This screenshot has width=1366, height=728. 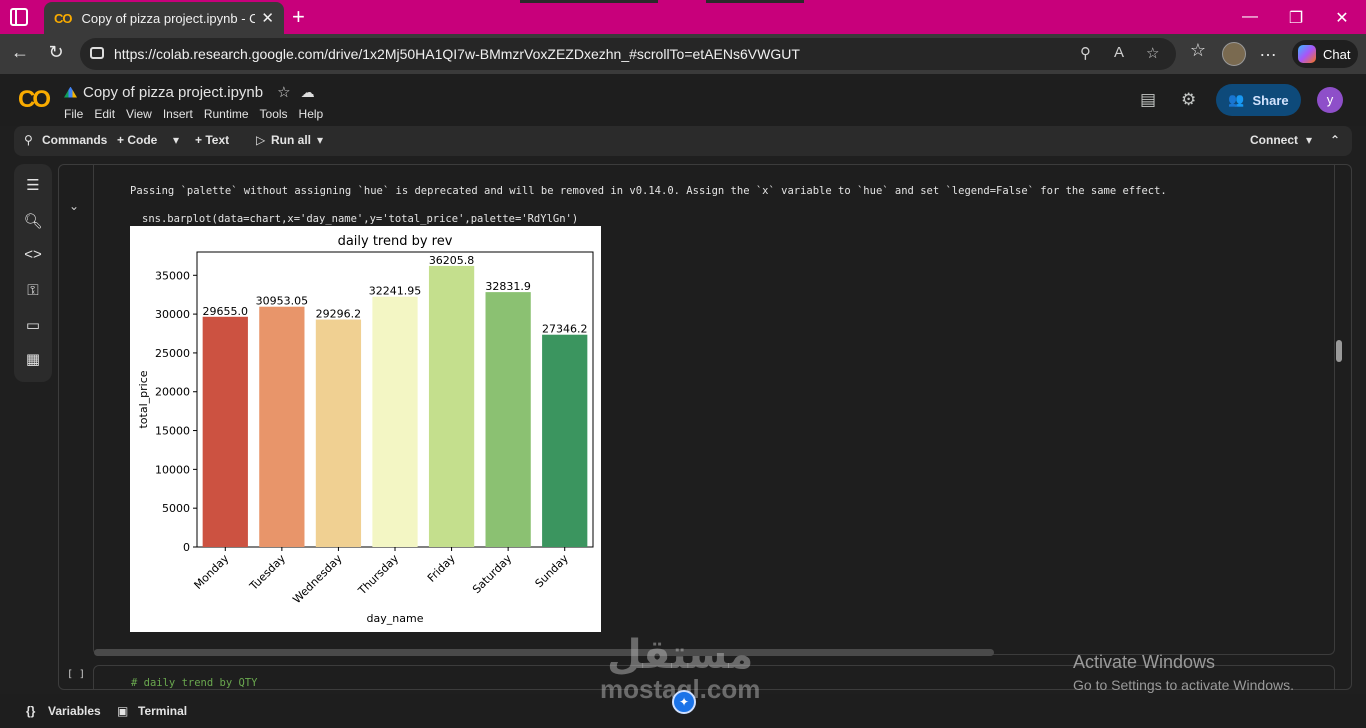 I want to click on notebook-title: Copy of pizza project.ipynb, so click(x=173, y=92).